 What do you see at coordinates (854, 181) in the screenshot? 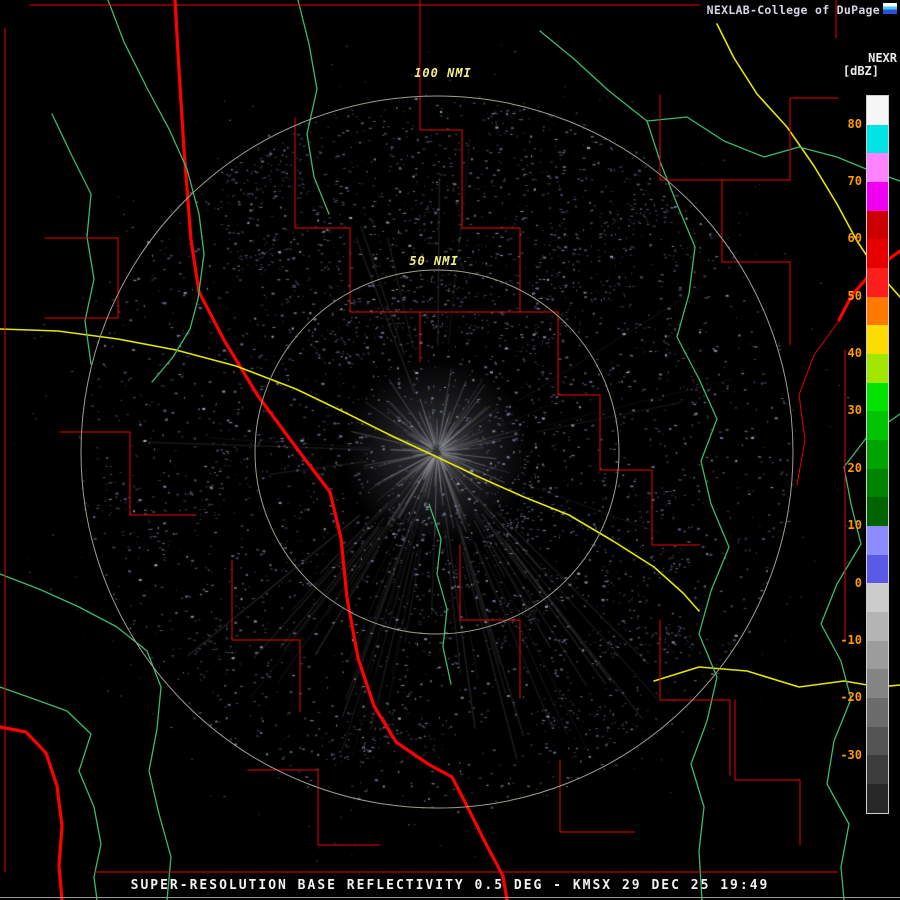
I see `colorbar-tick-label: 70` at bounding box center [854, 181].